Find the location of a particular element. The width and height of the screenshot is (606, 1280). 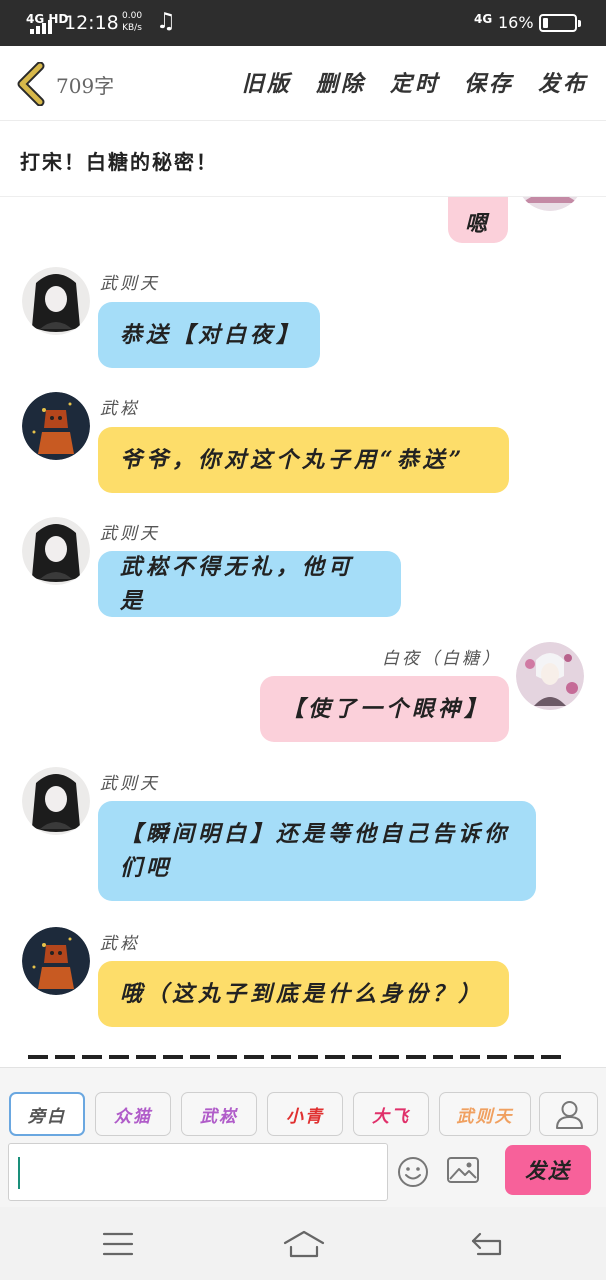

message-bubble: 【瞬间明白】还是等他自己告诉你们吧 is located at coordinates (317, 851).